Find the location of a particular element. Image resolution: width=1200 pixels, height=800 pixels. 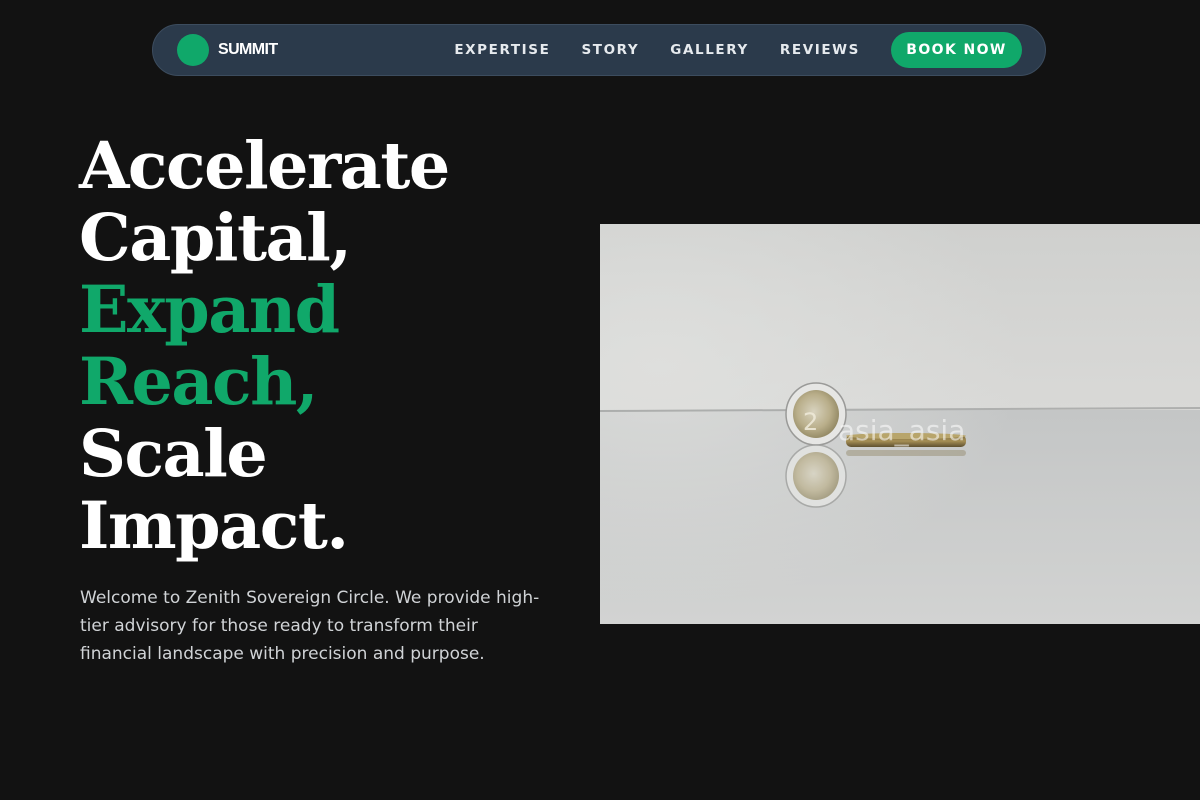

headline-line: Scale is located at coordinates (173, 454).